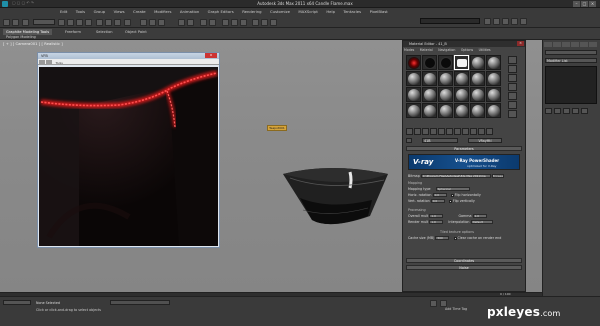 Image resolution: width=600 pixels, height=326 pixels. What do you see at coordinates (417, 131) in the screenshot?
I see `put-to-scene-icon` at bounding box center [417, 131].